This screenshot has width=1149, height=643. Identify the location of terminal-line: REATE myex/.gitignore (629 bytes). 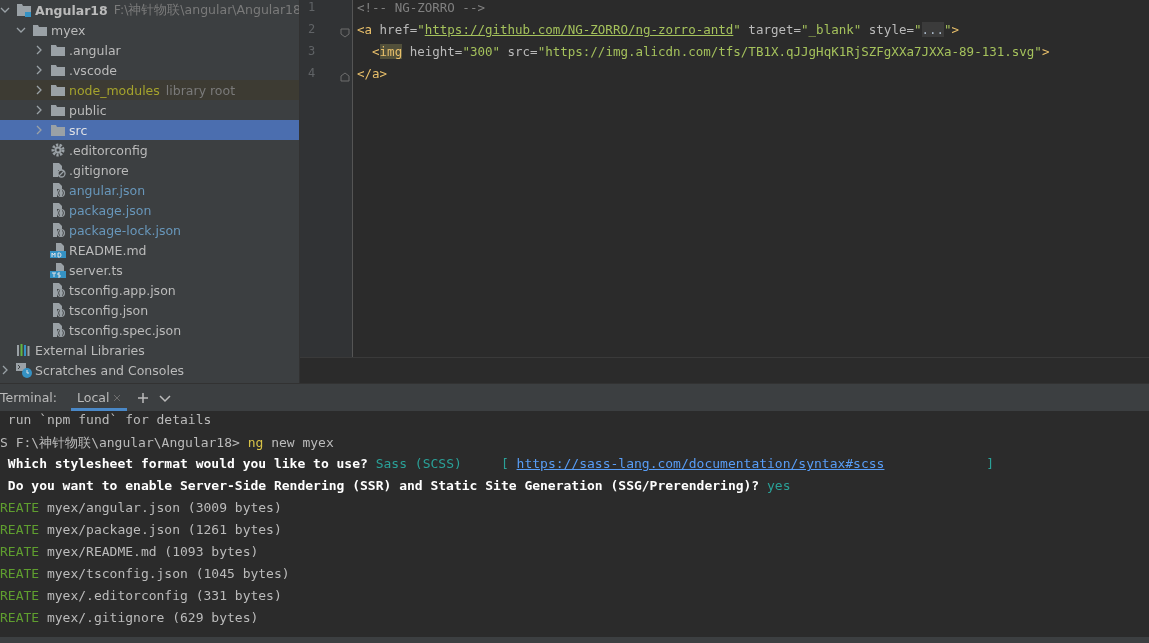
(130, 618).